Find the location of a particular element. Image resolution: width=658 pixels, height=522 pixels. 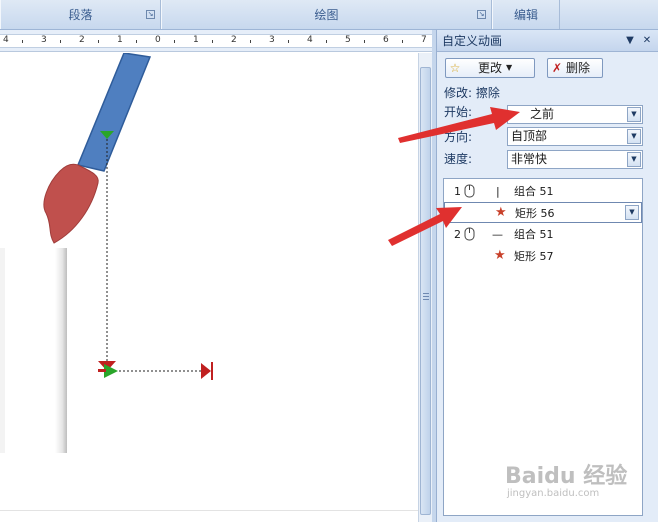

list-item: 2 — 组合 51 is located at coordinates (543, 234).